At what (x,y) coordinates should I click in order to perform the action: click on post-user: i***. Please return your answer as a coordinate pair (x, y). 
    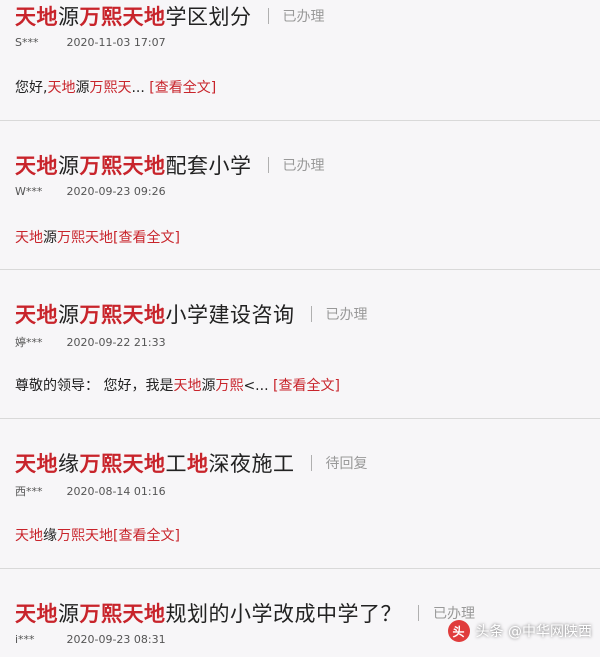
    Looking at the image, I should click on (25, 639).